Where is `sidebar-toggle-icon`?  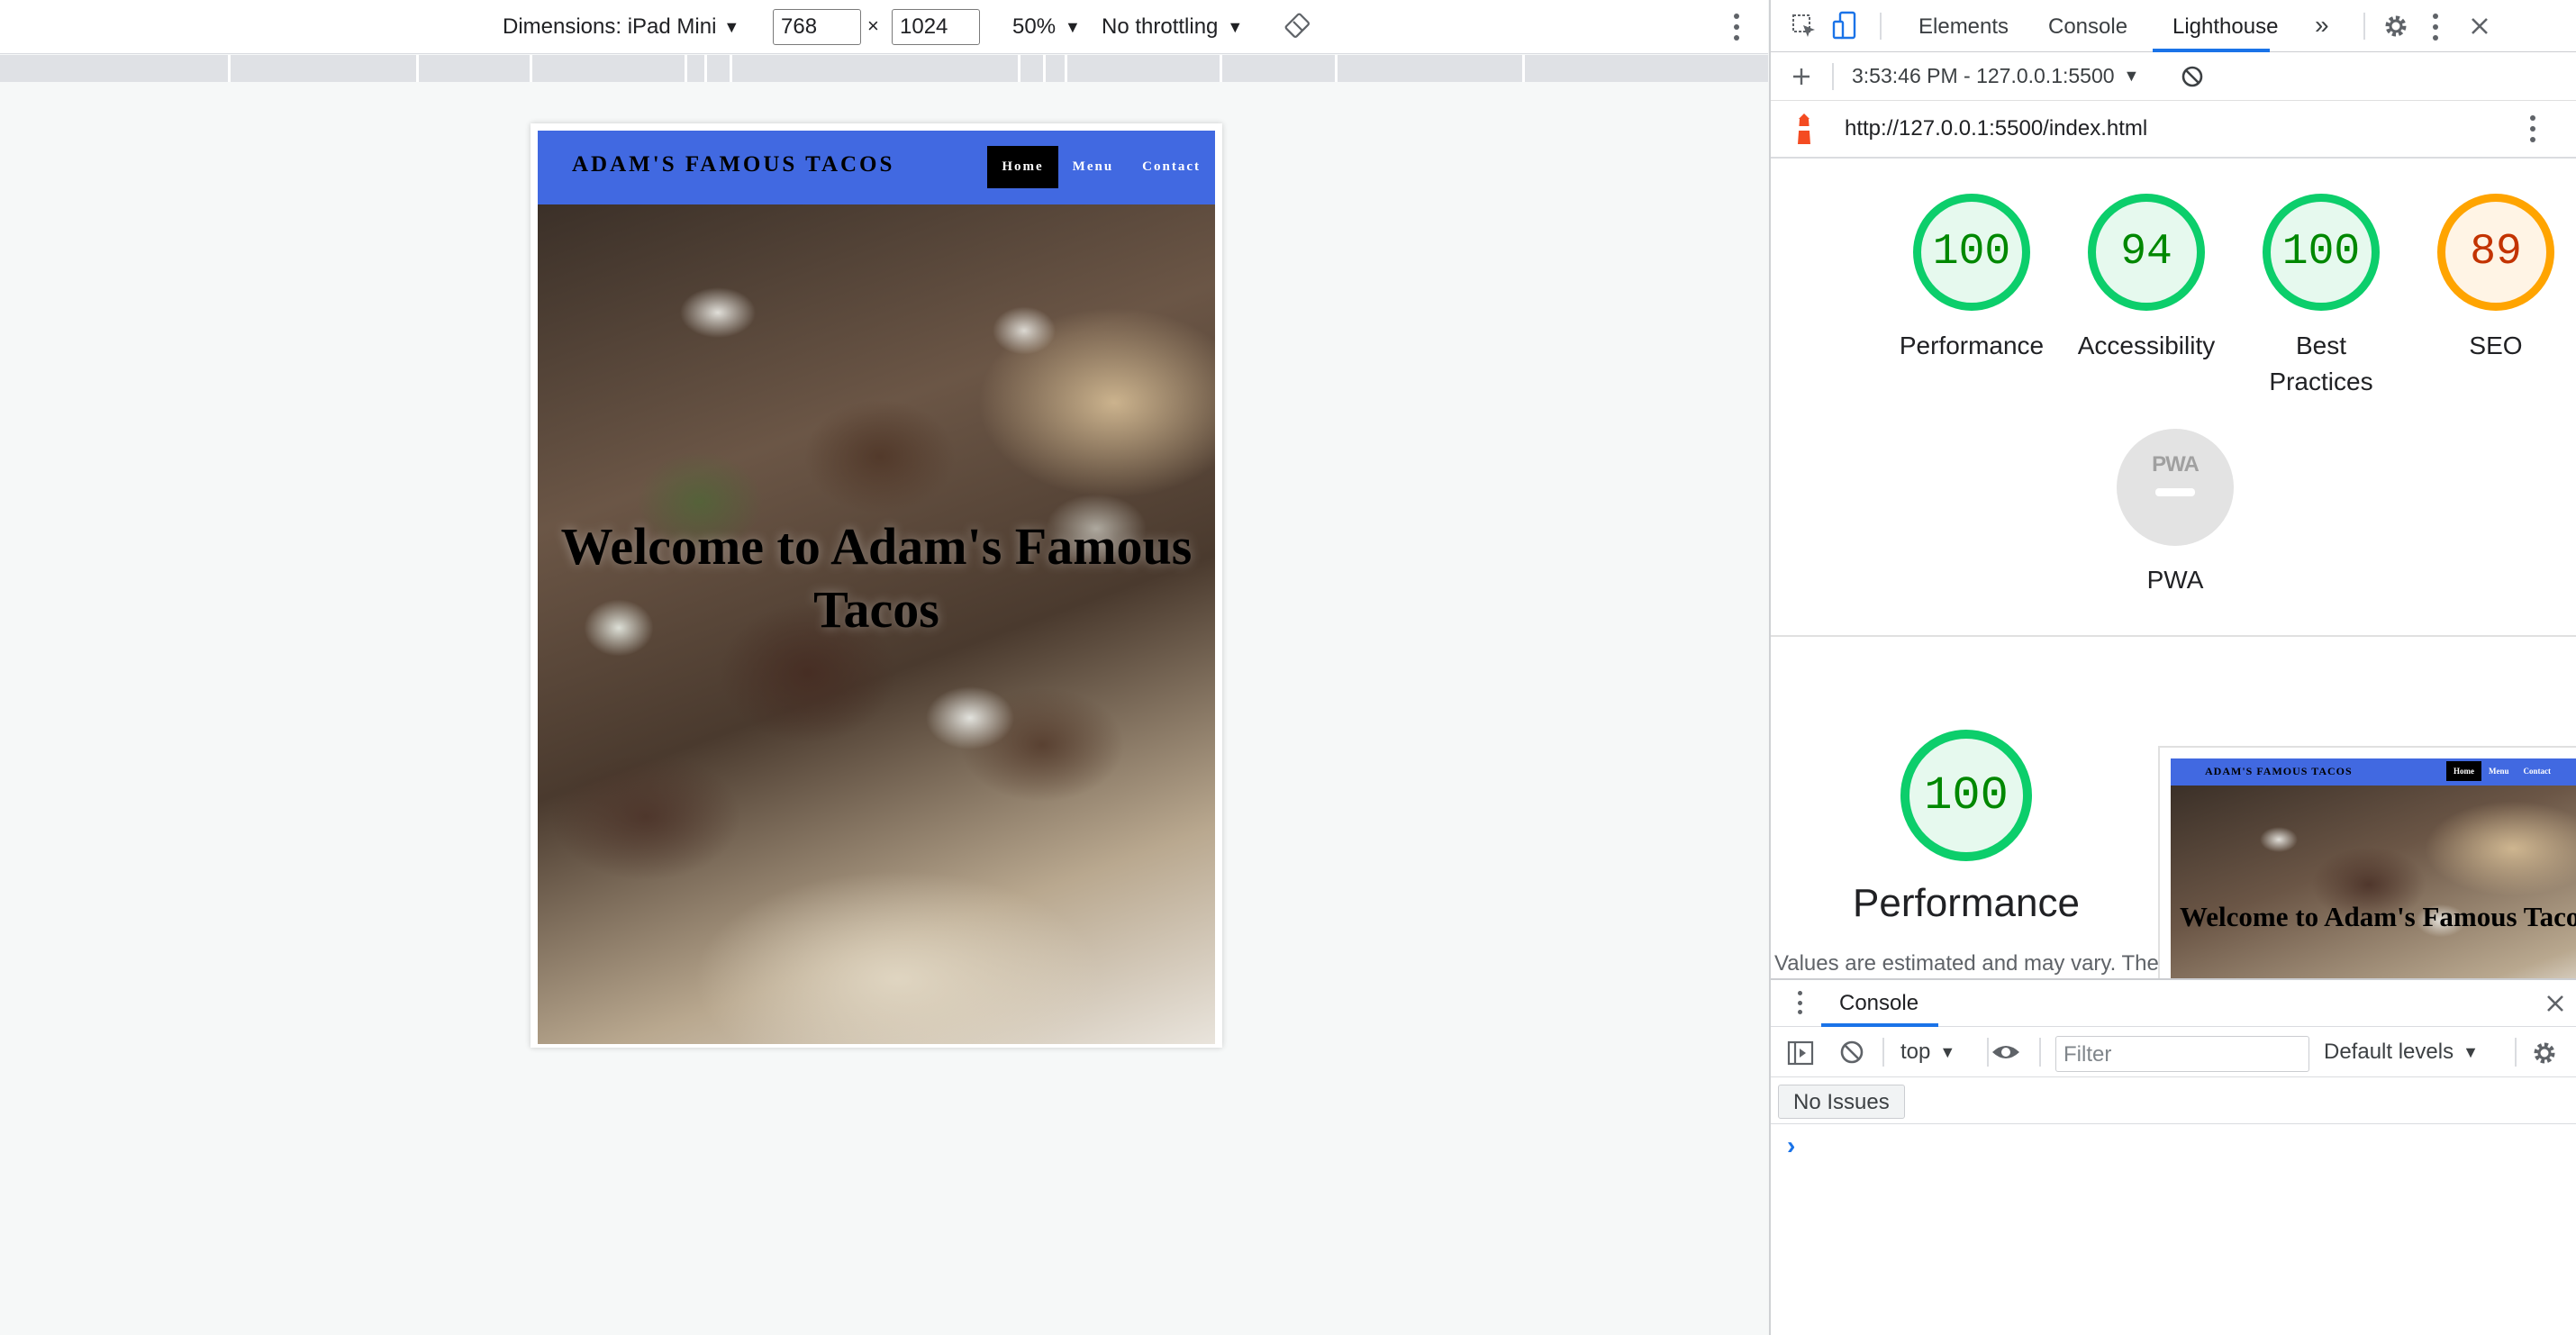
sidebar-toggle-icon is located at coordinates (1800, 1053).